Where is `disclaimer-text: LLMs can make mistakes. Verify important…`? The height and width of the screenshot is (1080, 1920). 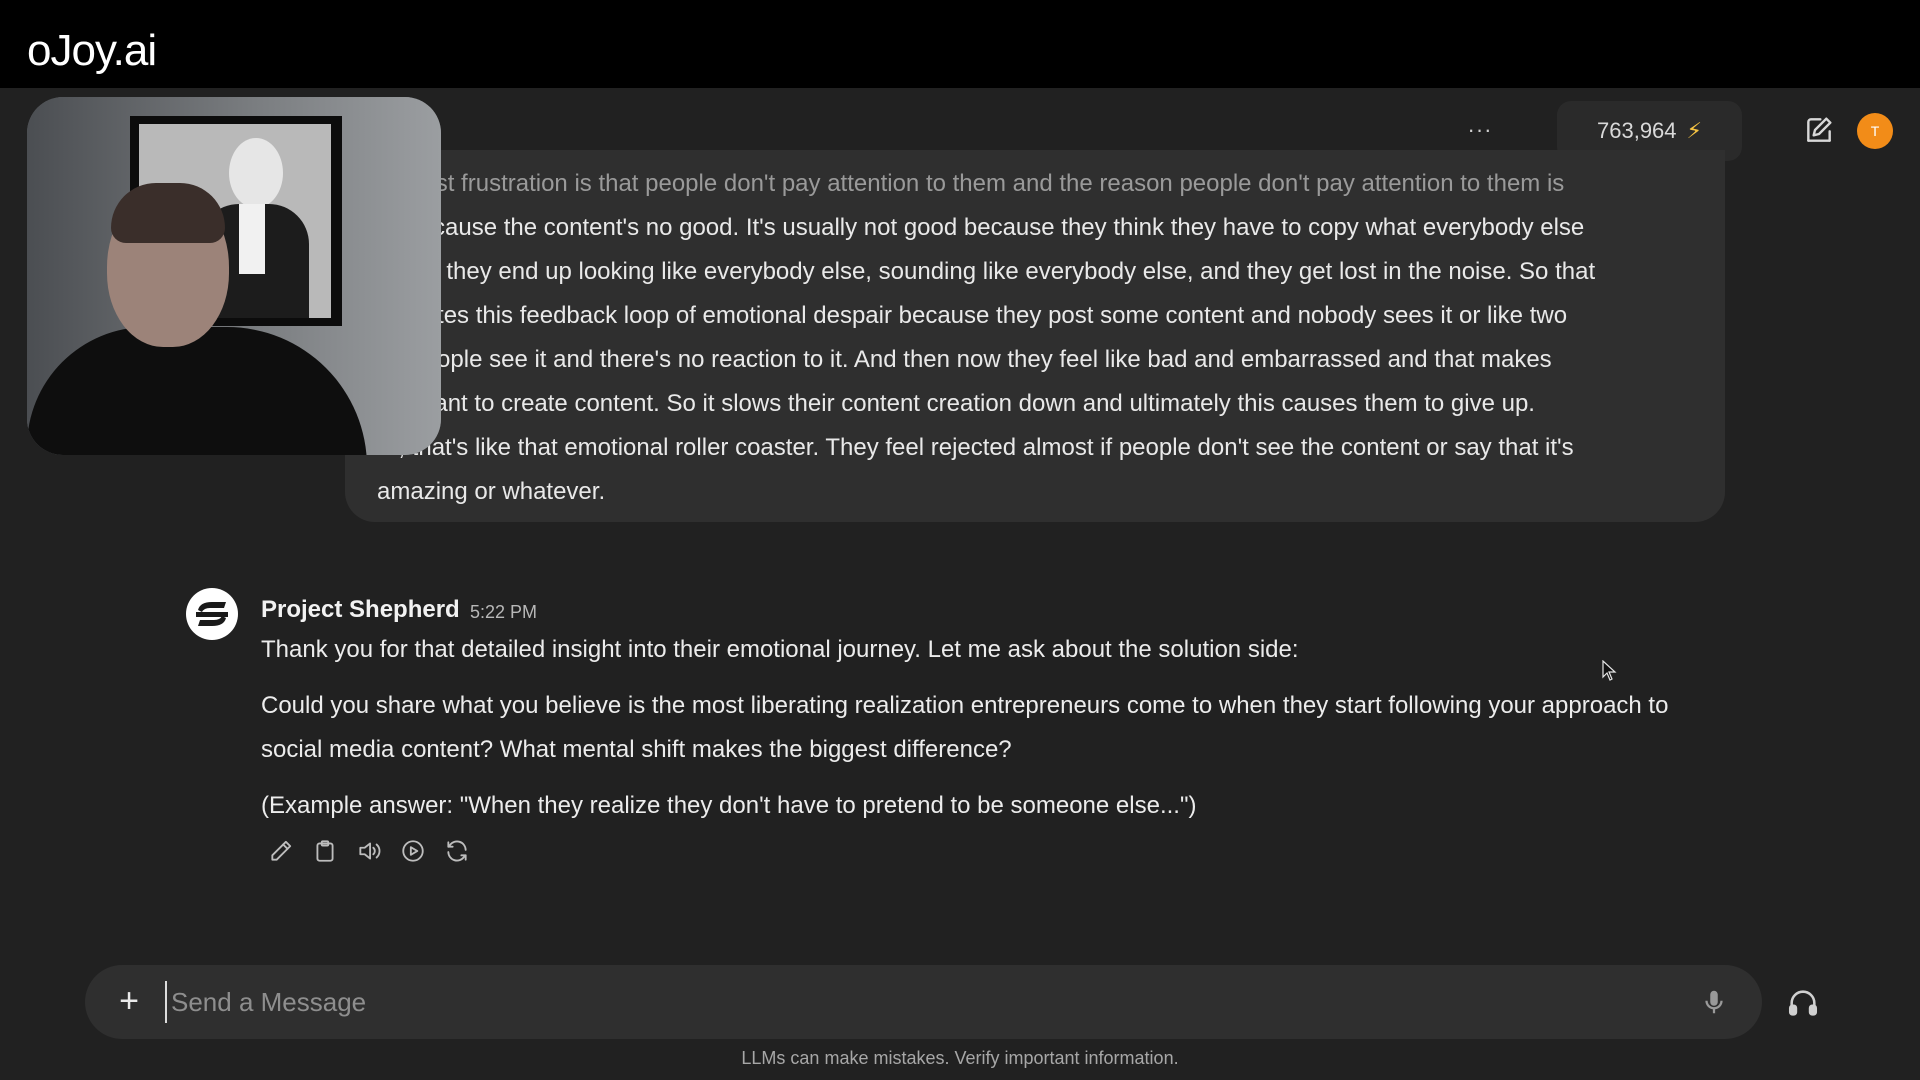 disclaimer-text: LLMs can make mistakes. Verify important… is located at coordinates (960, 1058).